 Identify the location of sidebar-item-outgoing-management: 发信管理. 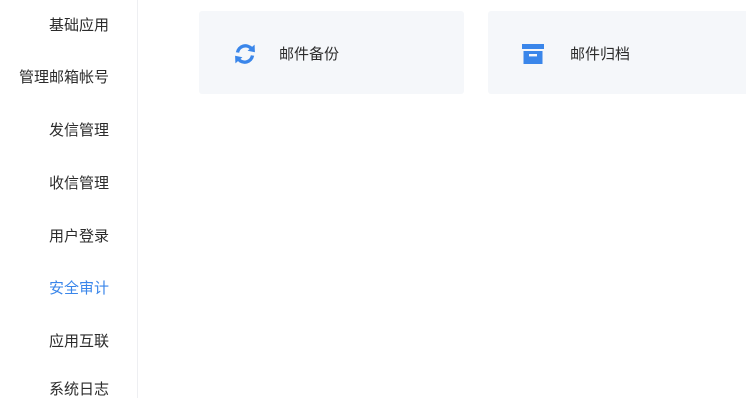
(79, 130).